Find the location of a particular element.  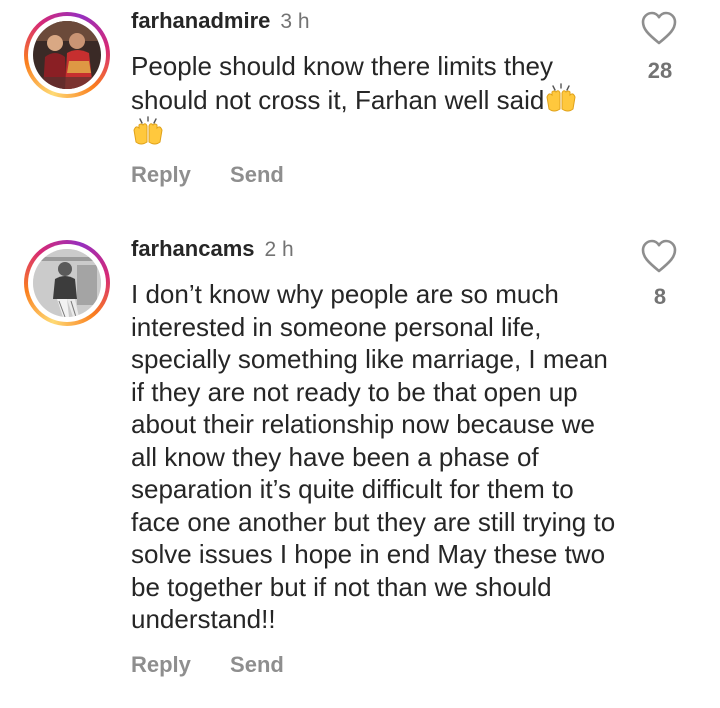

username-text: farhancams is located at coordinates (193, 248).